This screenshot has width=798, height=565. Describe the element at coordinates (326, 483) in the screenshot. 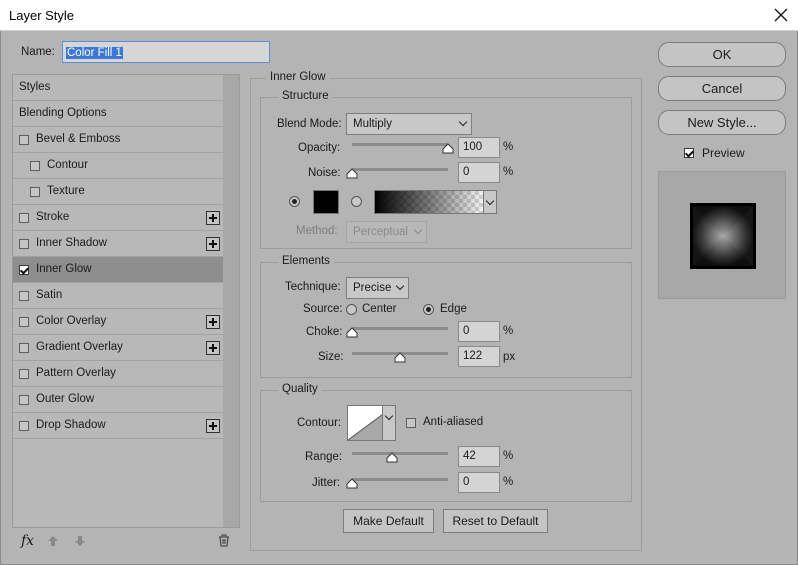

I see `jitter-label: Jitter:` at that location.